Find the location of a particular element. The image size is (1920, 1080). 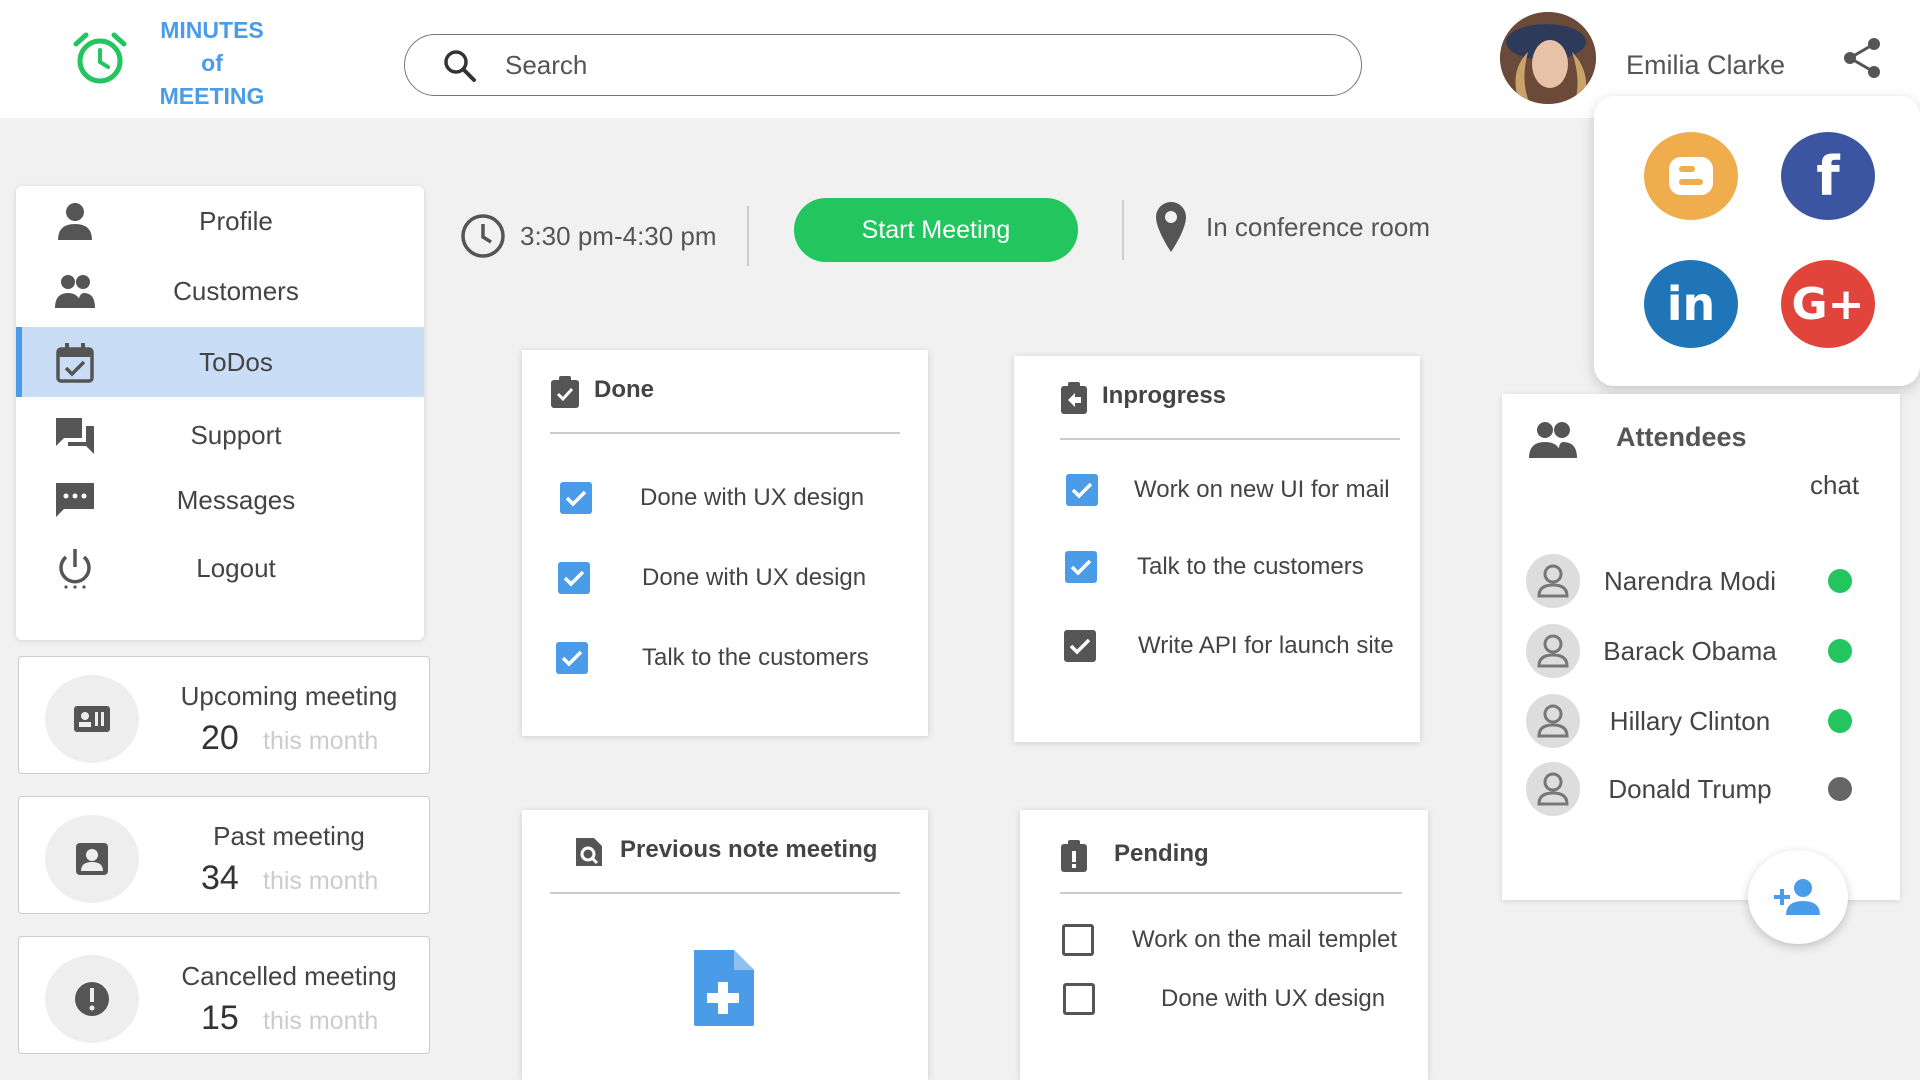

stat-value: 20 is located at coordinates (220, 738).